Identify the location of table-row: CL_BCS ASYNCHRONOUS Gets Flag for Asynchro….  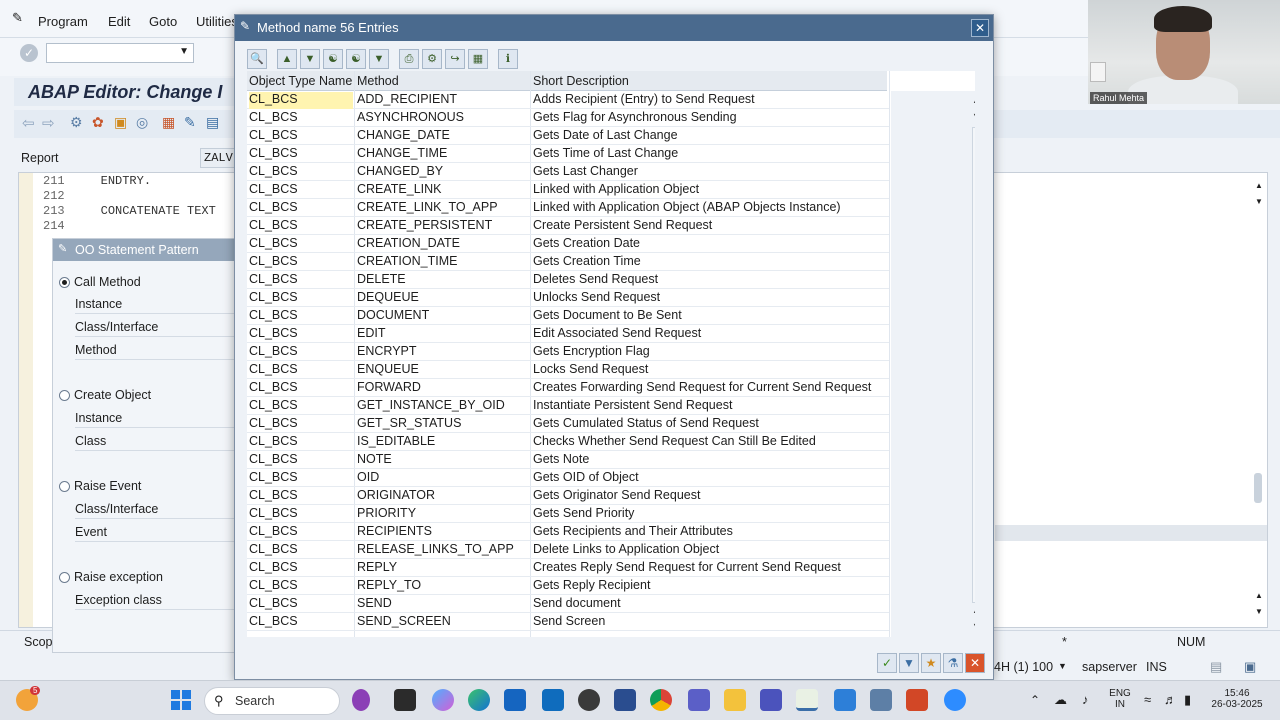
(568, 118).